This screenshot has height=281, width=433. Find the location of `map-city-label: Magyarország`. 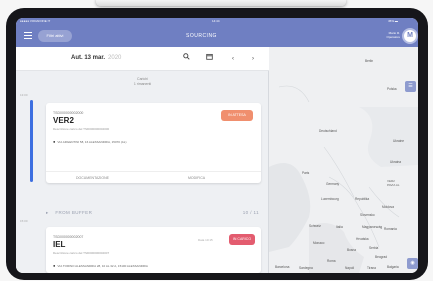

map-city-label: Magyarország is located at coordinates (372, 227).